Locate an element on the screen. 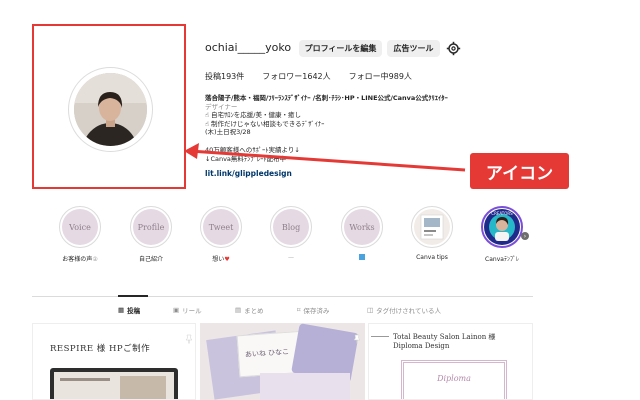 This screenshot has width=640, height=400. highlight-works: Works is located at coordinates (362, 234).